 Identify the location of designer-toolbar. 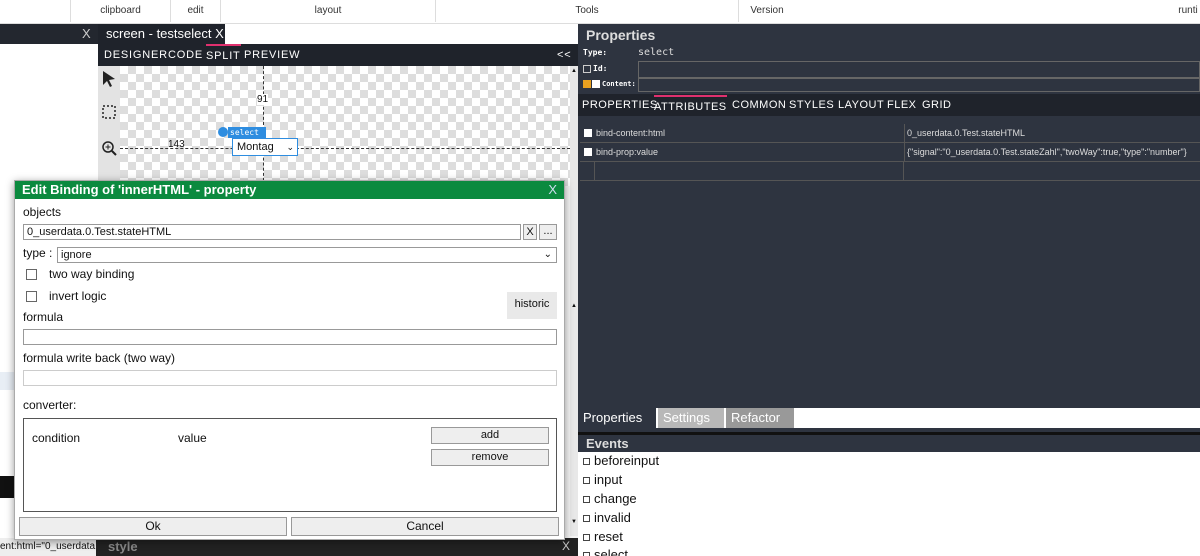
(109, 126).